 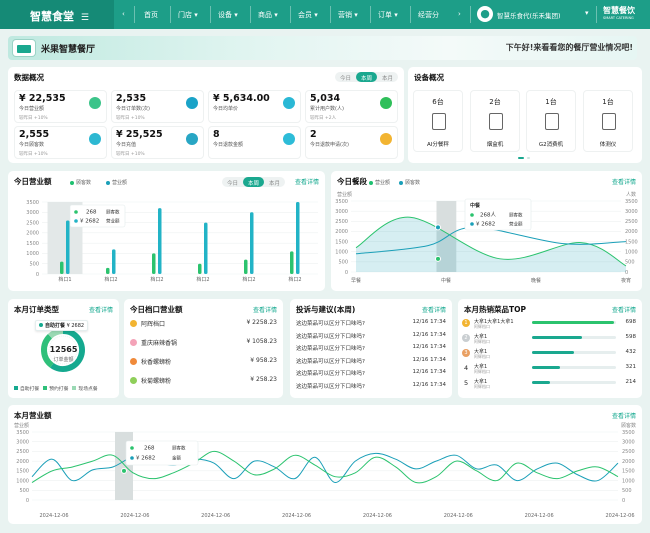 What do you see at coordinates (485, 14) in the screenshot?
I see `avatar: ●` at bounding box center [485, 14].